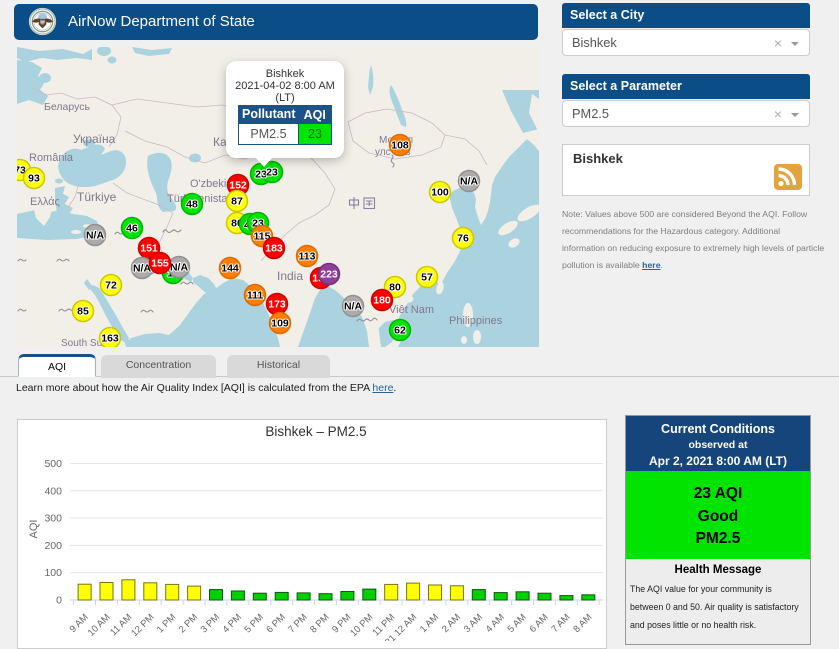 The image size is (839, 649). Describe the element at coordinates (132, 229) in the screenshot. I see `svg-text: 46` at that location.